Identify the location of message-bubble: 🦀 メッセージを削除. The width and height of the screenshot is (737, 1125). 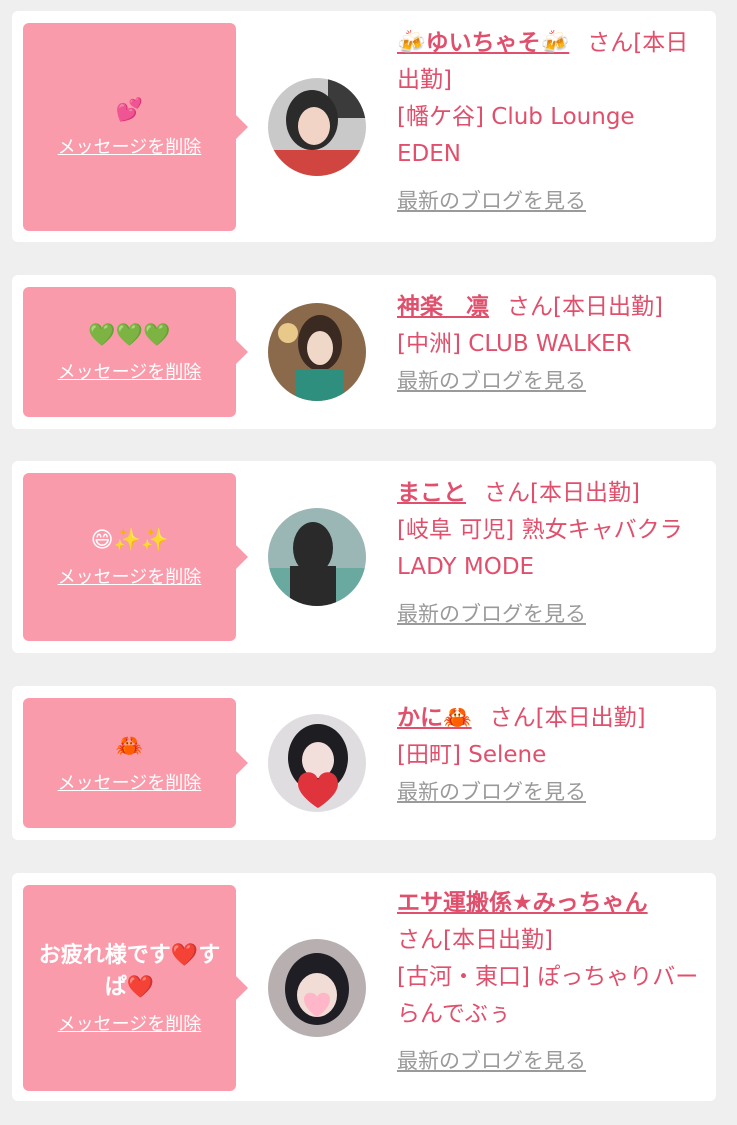
(135, 763).